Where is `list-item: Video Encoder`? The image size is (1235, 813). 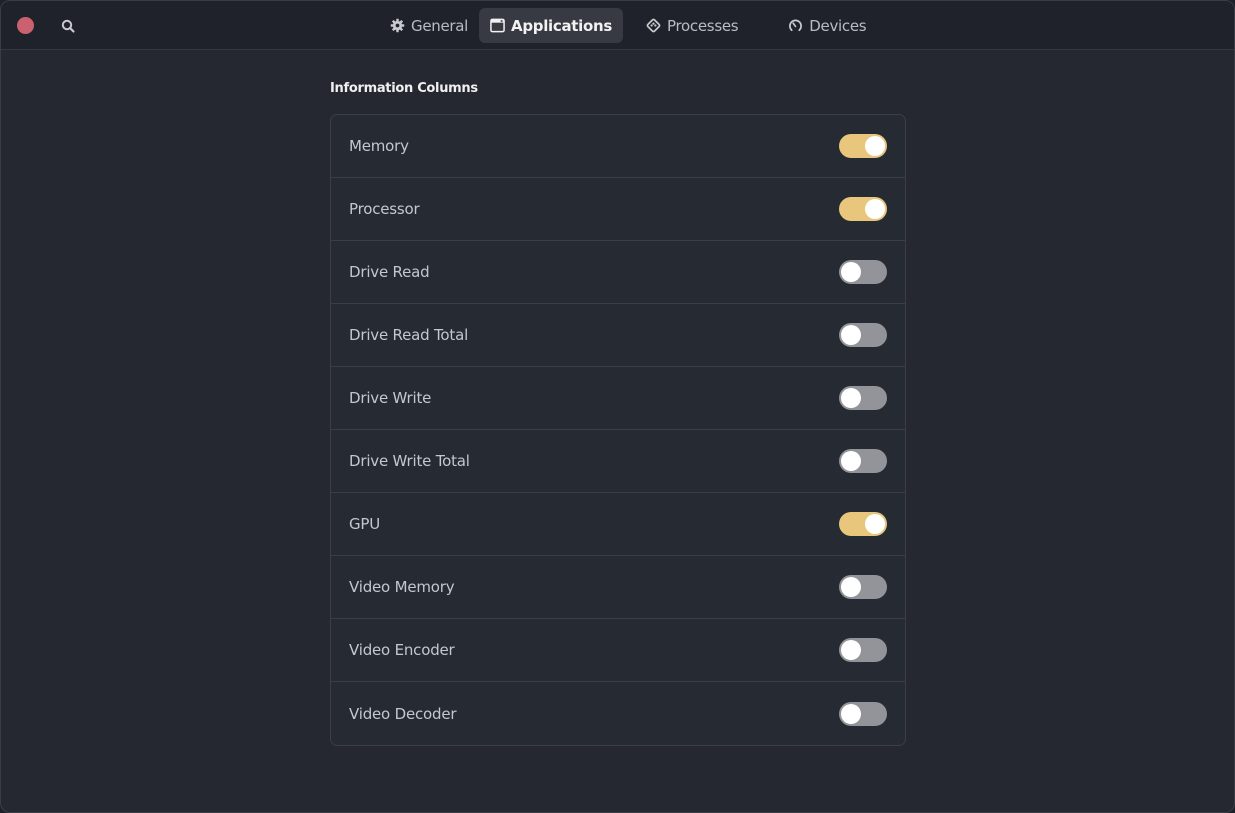
list-item: Video Encoder is located at coordinates (618, 650).